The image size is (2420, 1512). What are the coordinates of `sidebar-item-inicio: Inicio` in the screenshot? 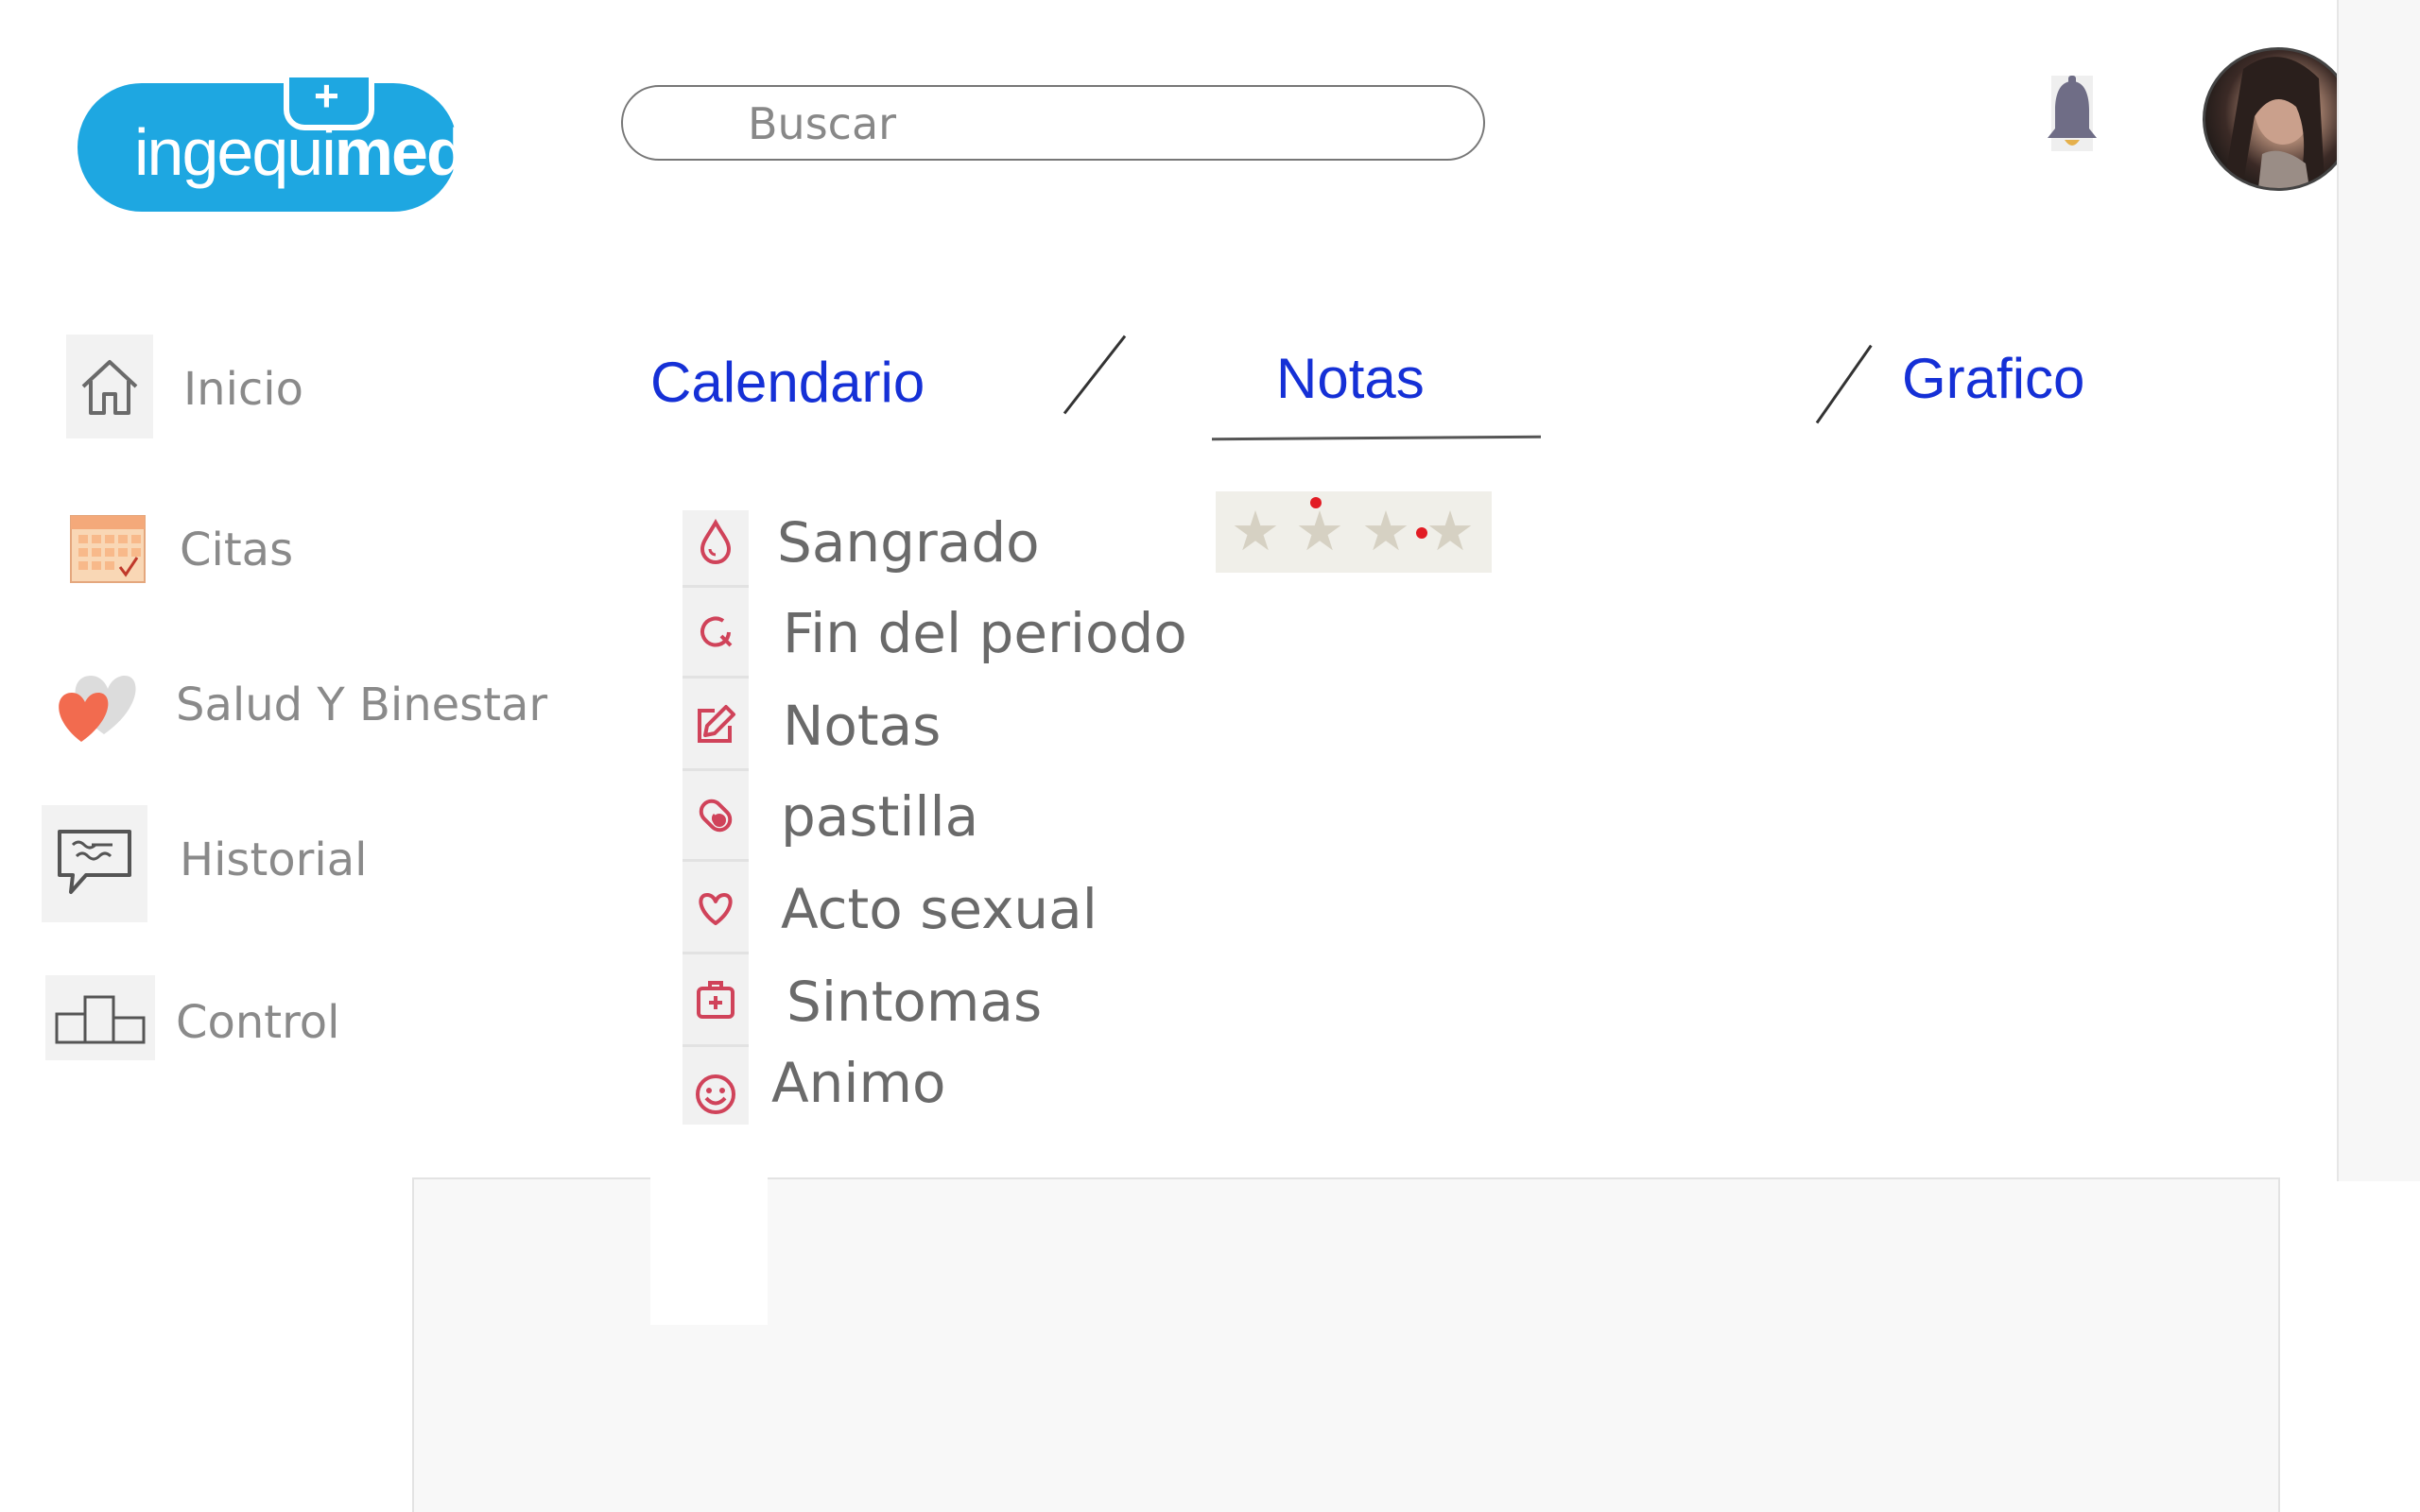 It's located at (293, 391).